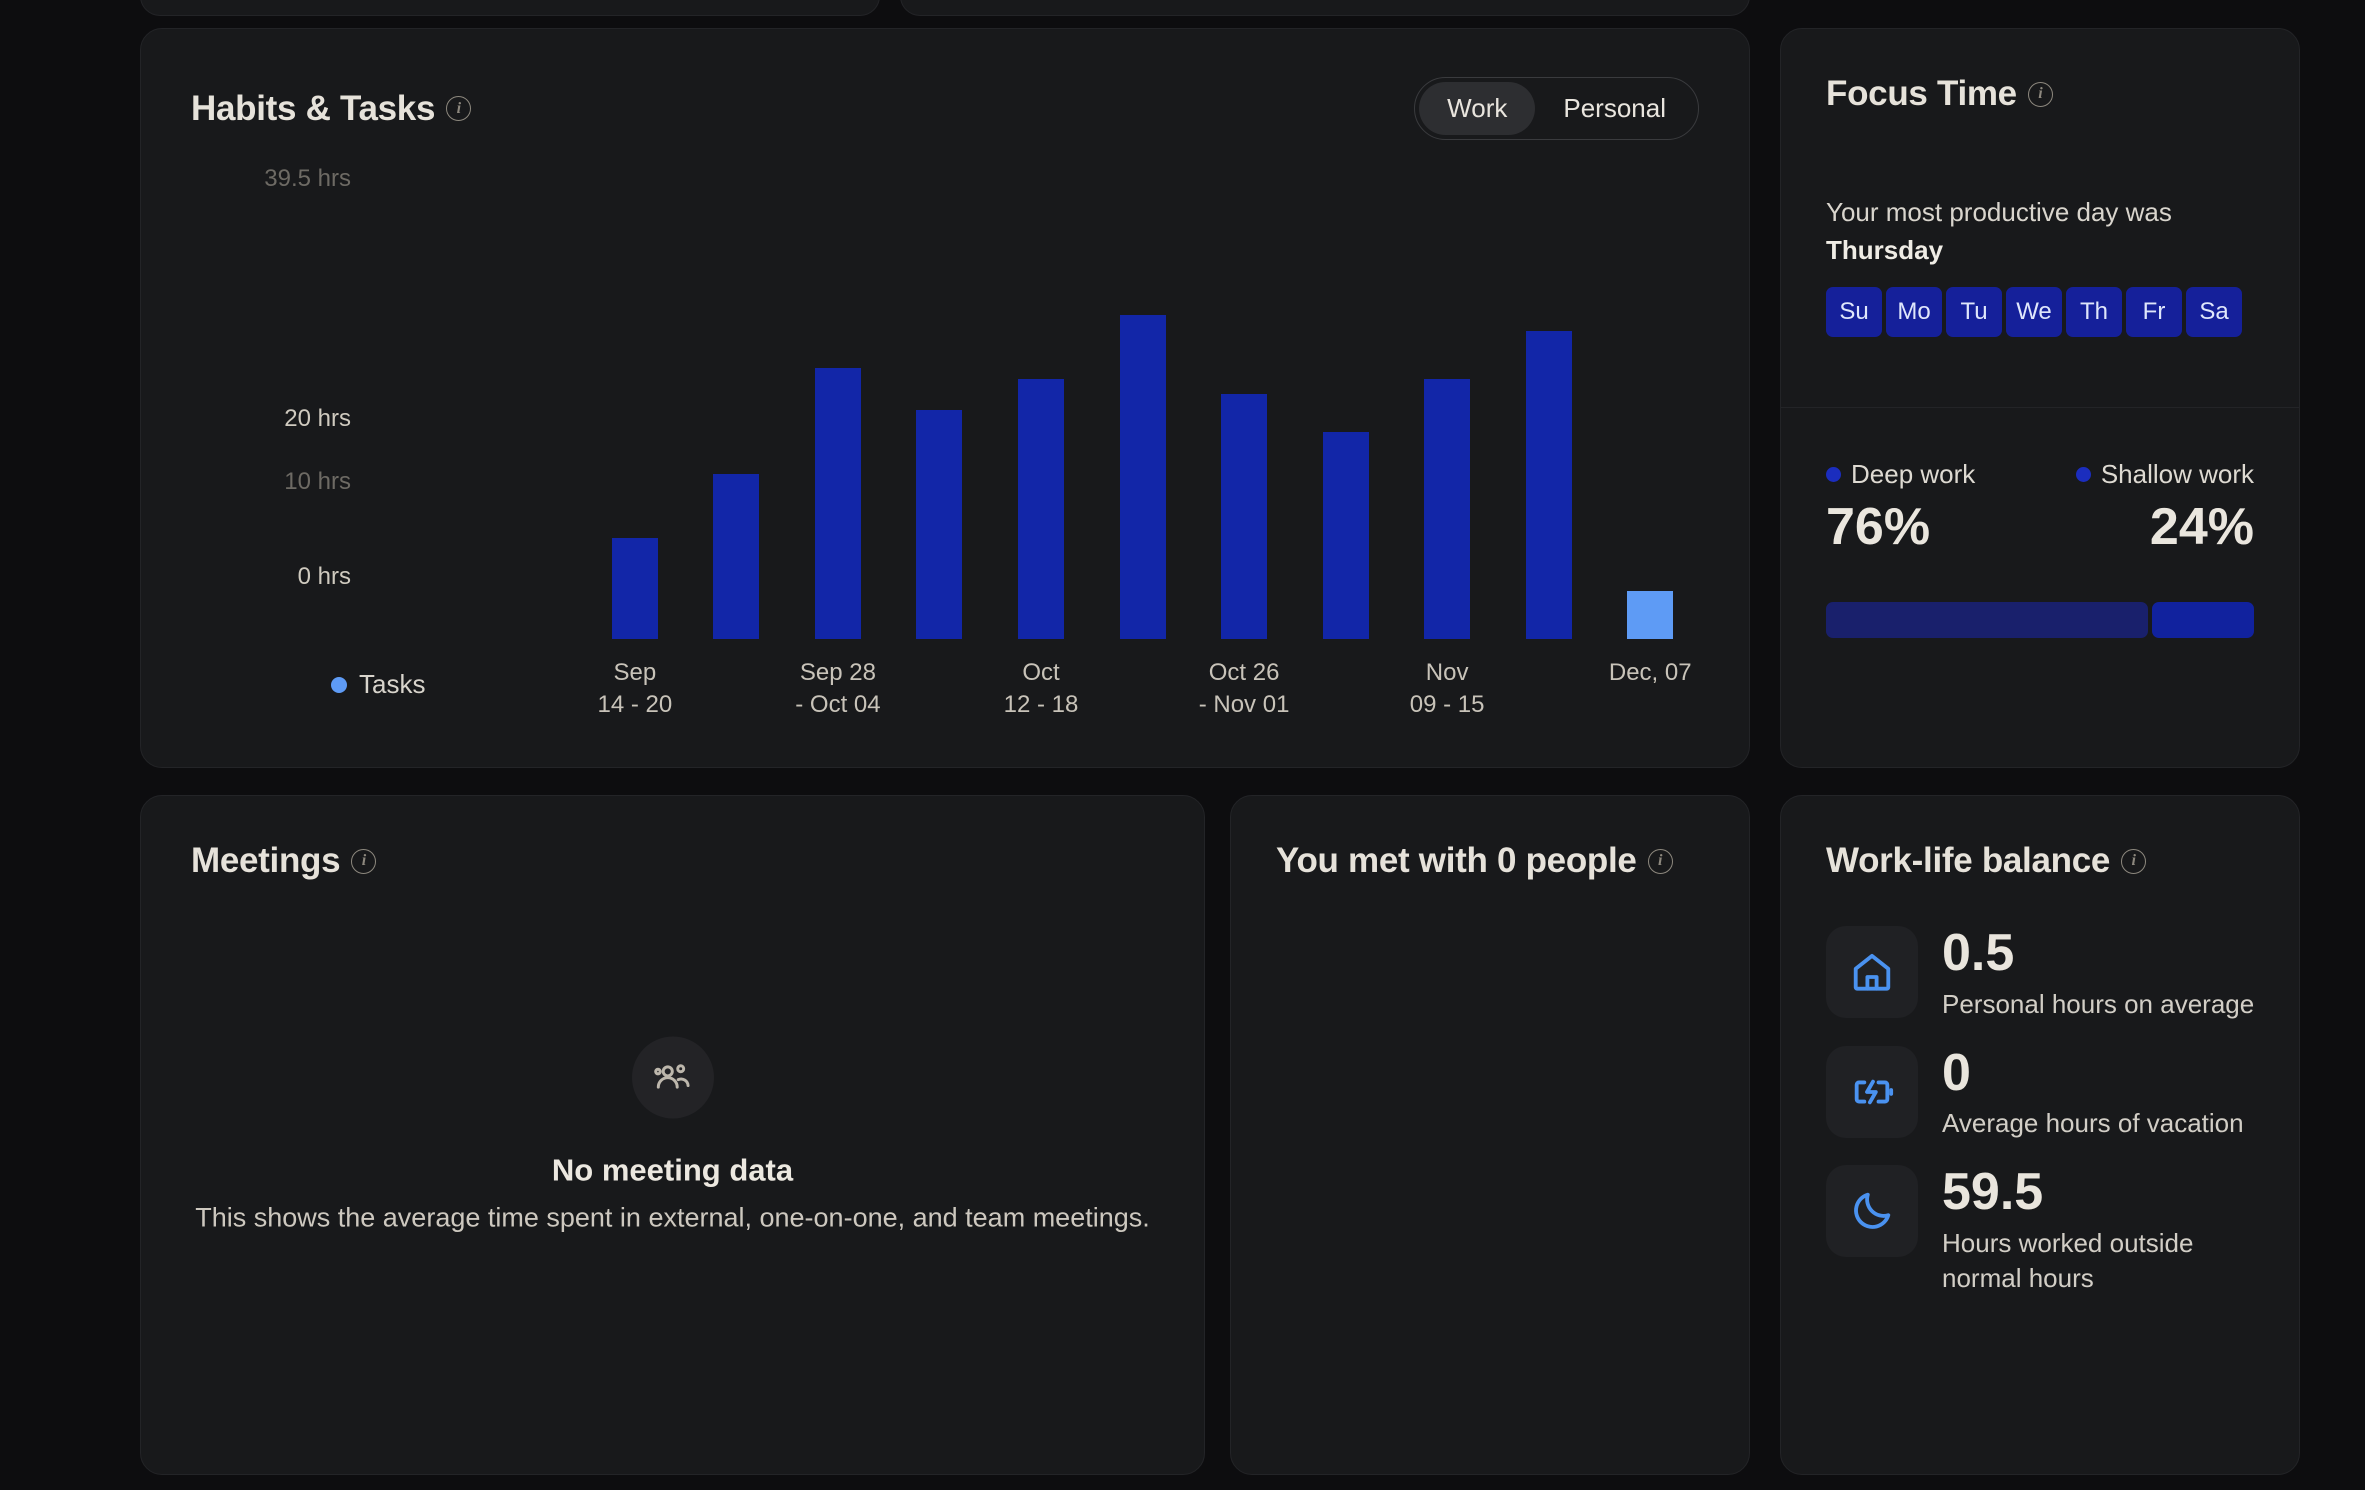 The image size is (2365, 1490). Describe the element at coordinates (317, 481) in the screenshot. I see `y-axis-label-2: 10 hrs` at that location.